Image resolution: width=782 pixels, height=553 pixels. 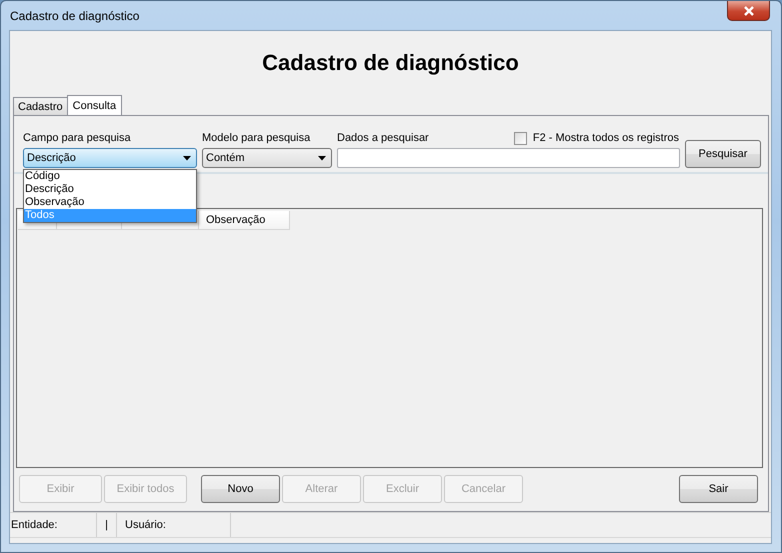 What do you see at coordinates (53, 525) in the screenshot?
I see `status-text: Entidade:` at bounding box center [53, 525].